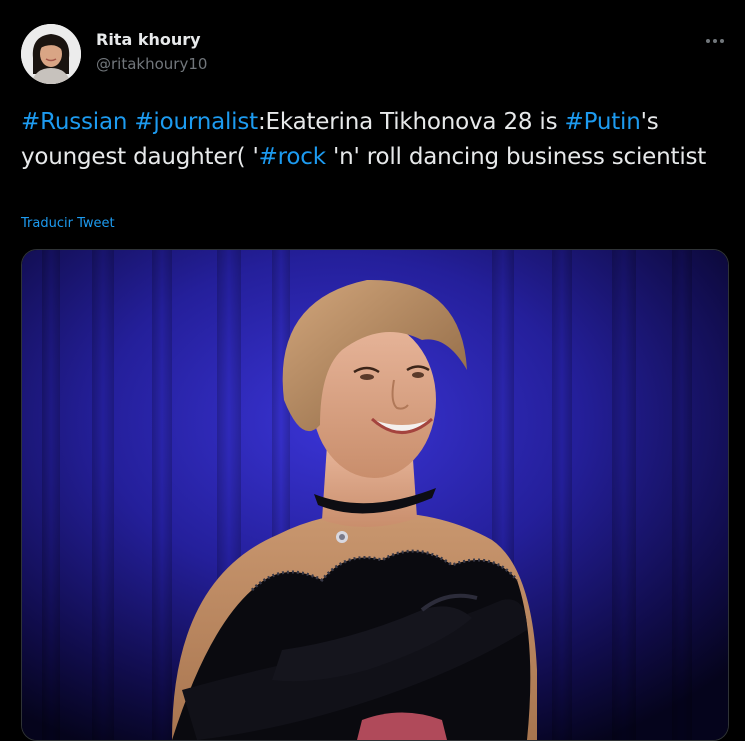 Image resolution: width=745 pixels, height=741 pixels. I want to click on hashtag-link: #Russian, so click(74, 122).